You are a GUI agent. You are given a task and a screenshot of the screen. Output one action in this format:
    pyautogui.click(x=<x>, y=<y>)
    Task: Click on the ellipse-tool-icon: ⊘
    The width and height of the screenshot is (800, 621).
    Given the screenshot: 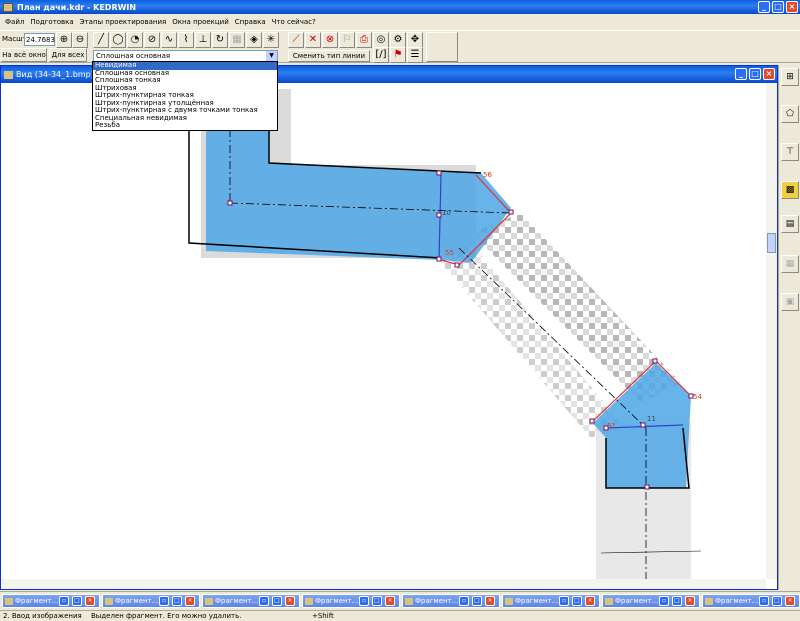 What is the action you would take?
    pyautogui.click(x=152, y=40)
    